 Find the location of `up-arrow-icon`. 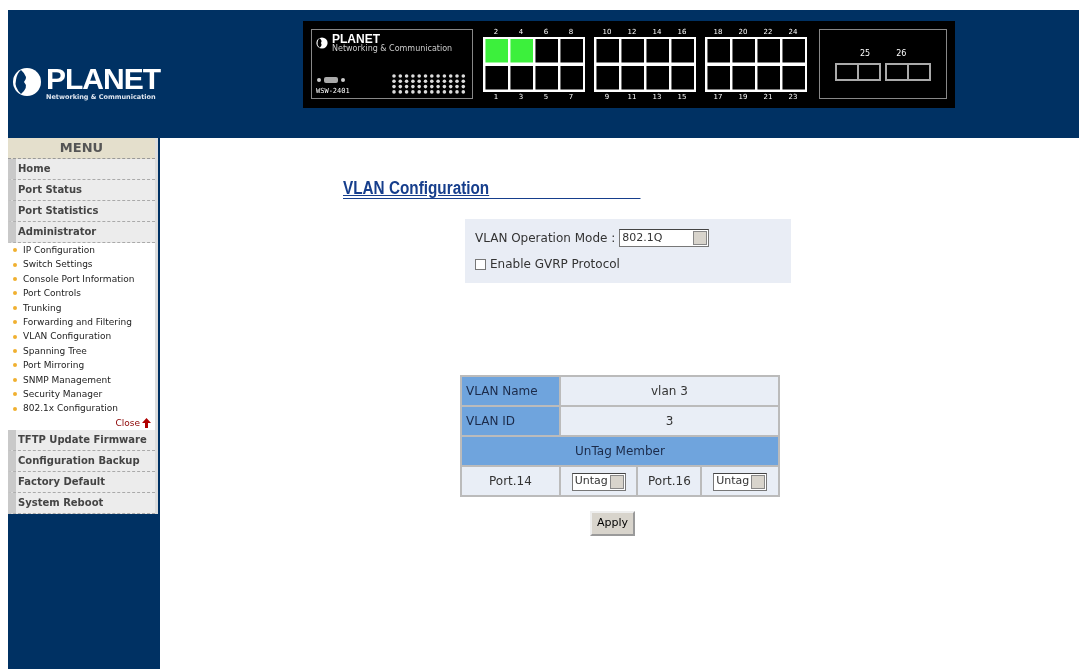

up-arrow-icon is located at coordinates (146, 422).